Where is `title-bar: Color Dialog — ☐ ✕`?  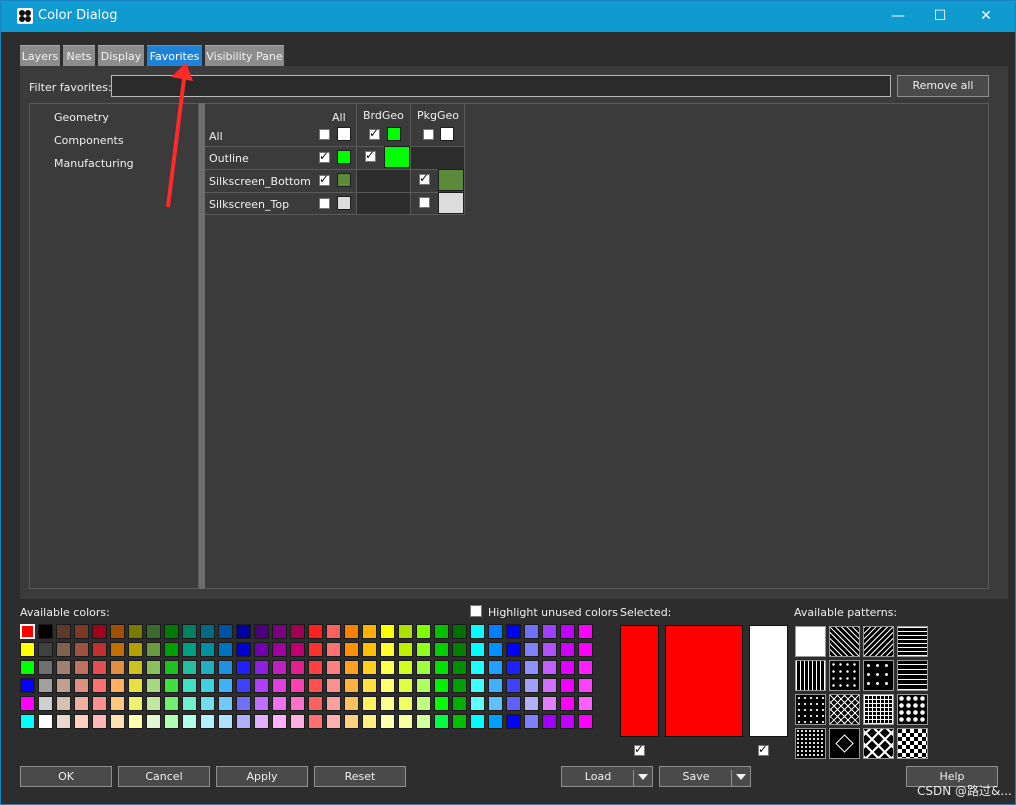 title-bar: Color Dialog — ☐ ✕ is located at coordinates (508, 16).